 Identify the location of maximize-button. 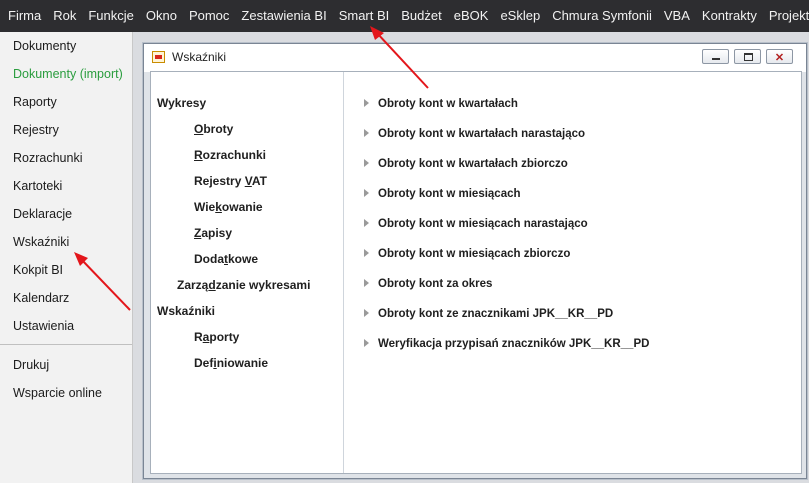
(747, 56).